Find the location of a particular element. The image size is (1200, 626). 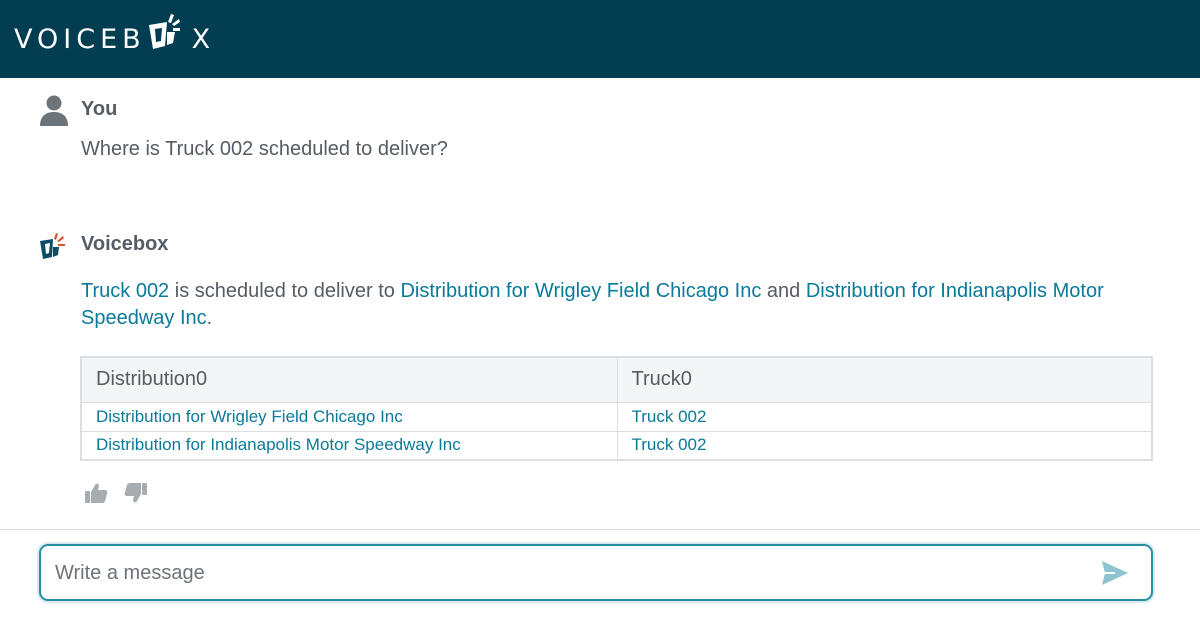

message-composer is located at coordinates (596, 572).